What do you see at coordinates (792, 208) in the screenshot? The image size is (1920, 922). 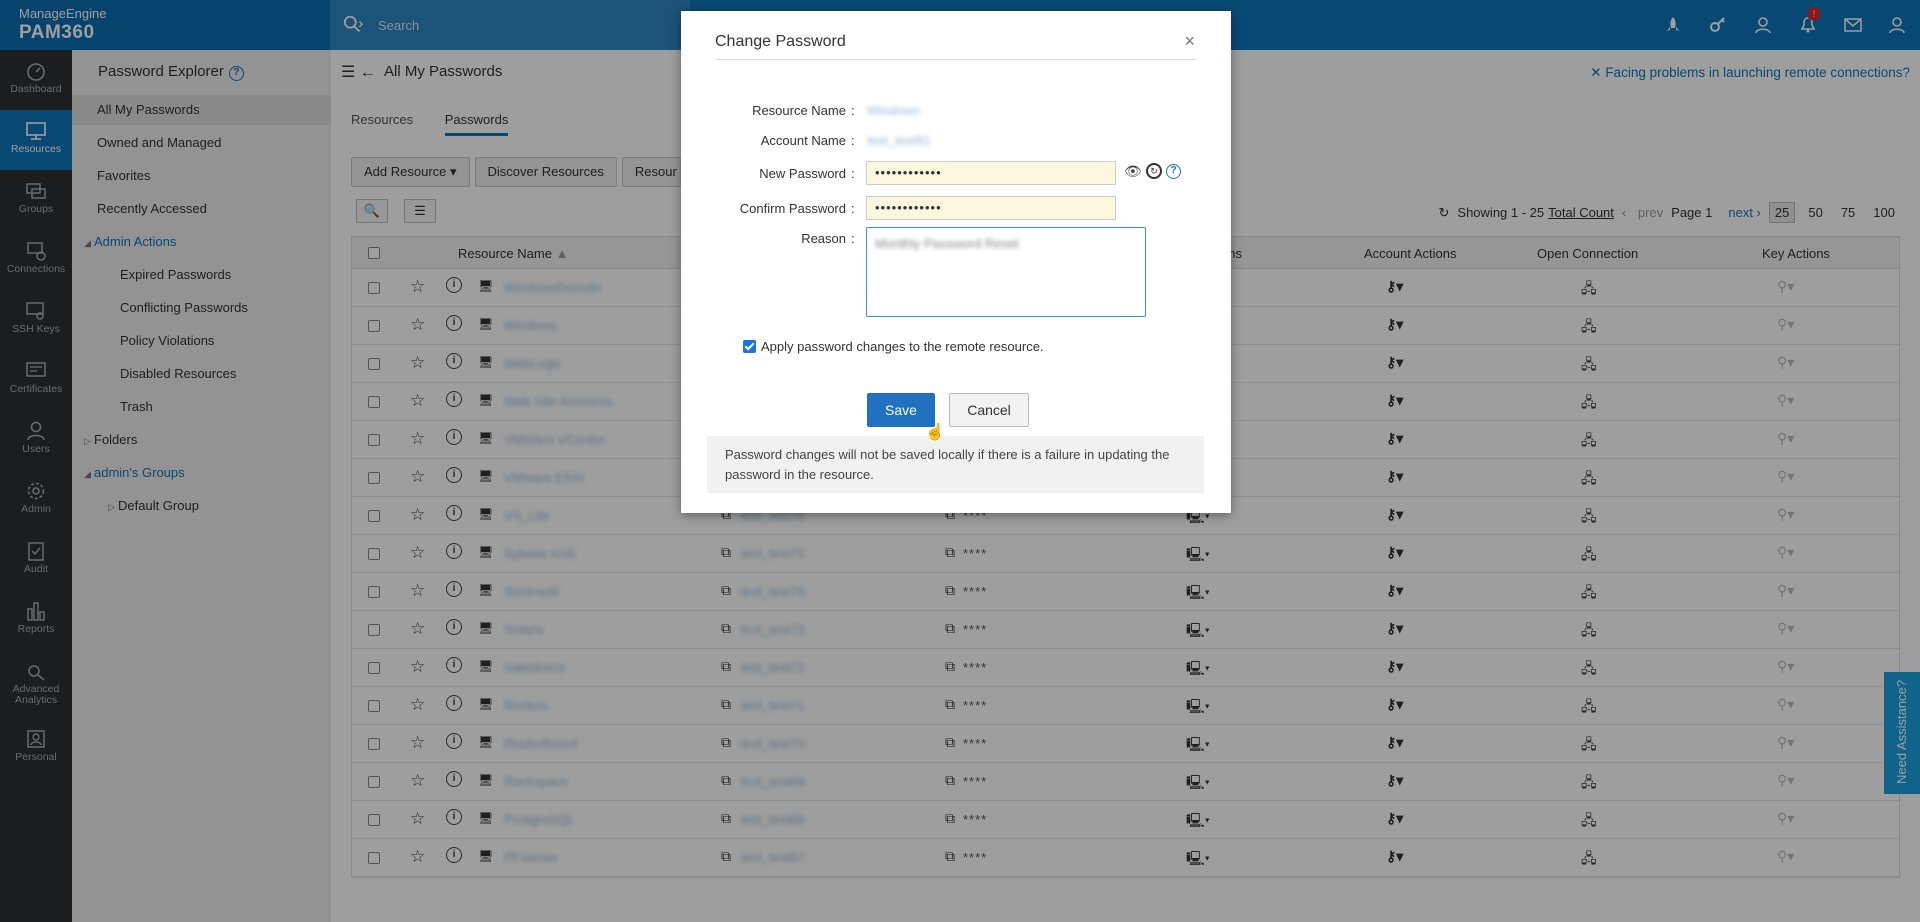 I see `confirm-password-label: Confirm Password` at bounding box center [792, 208].